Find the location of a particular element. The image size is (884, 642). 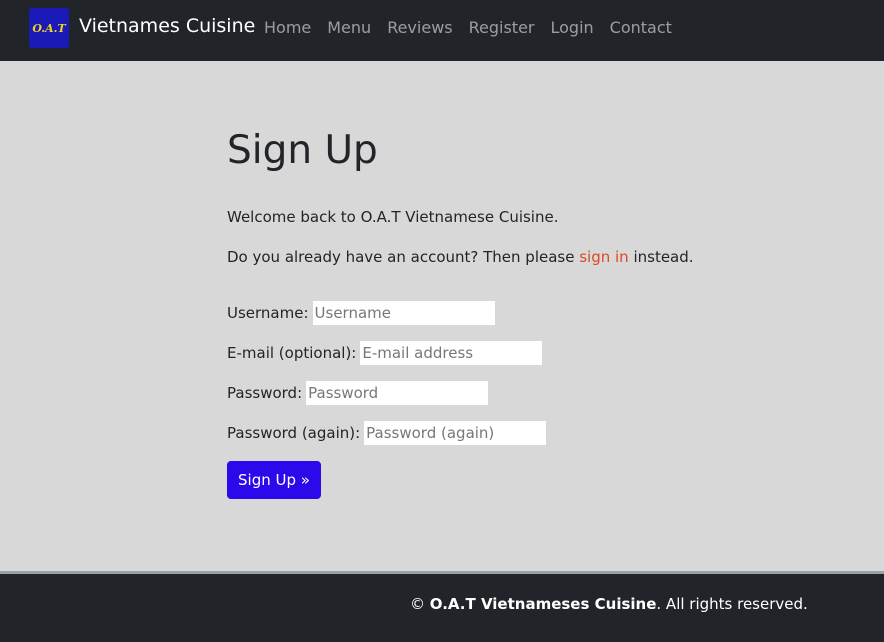

sign-in-link: sign in is located at coordinates (603, 257).